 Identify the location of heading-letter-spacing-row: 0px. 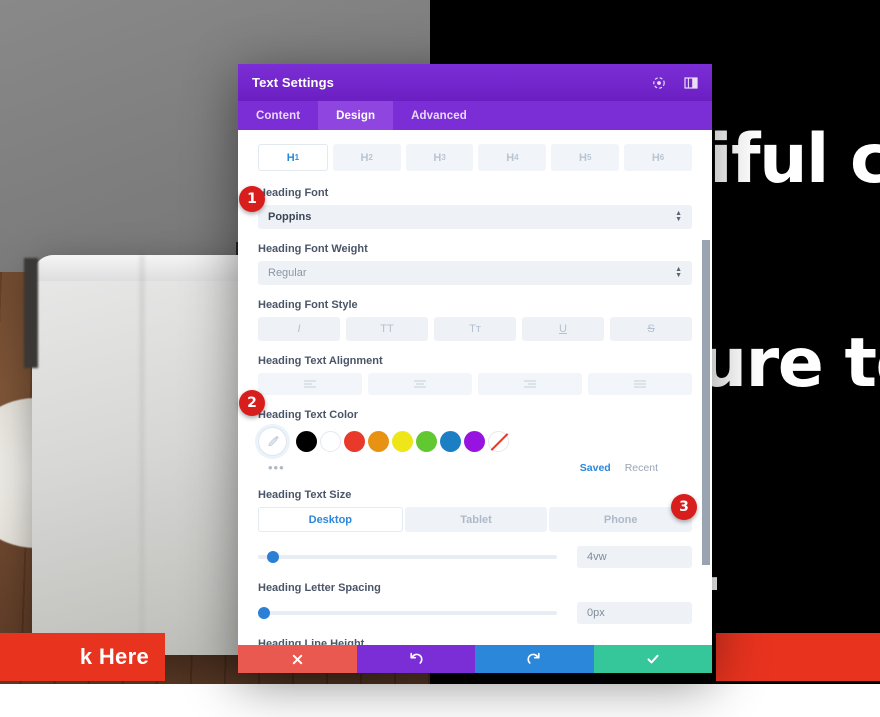
(475, 613).